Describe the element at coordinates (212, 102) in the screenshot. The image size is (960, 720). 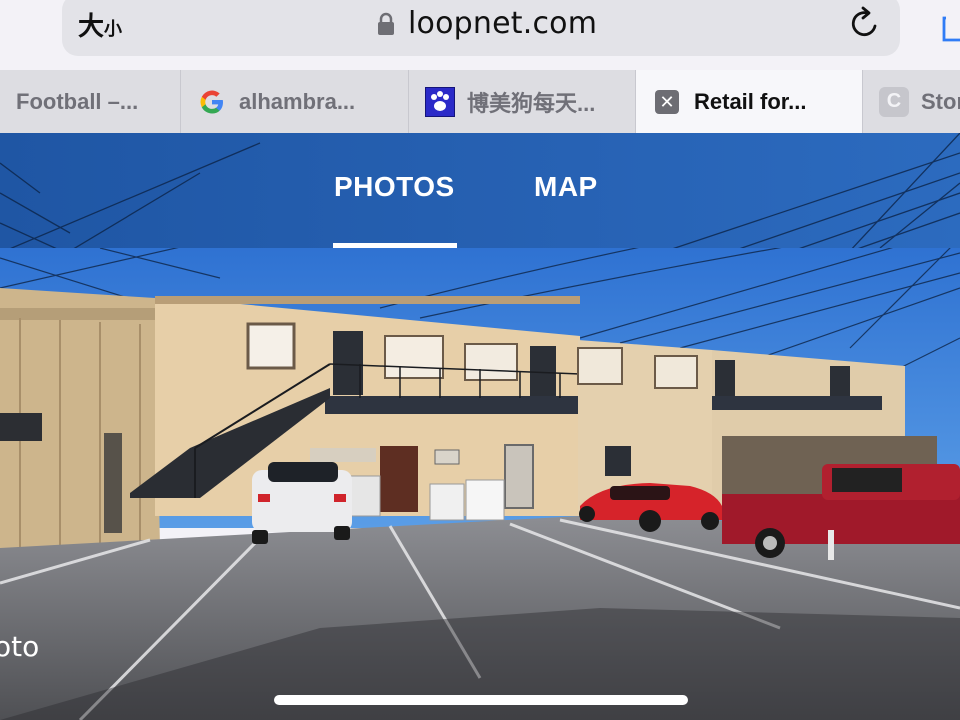
I see `google-icon` at that location.